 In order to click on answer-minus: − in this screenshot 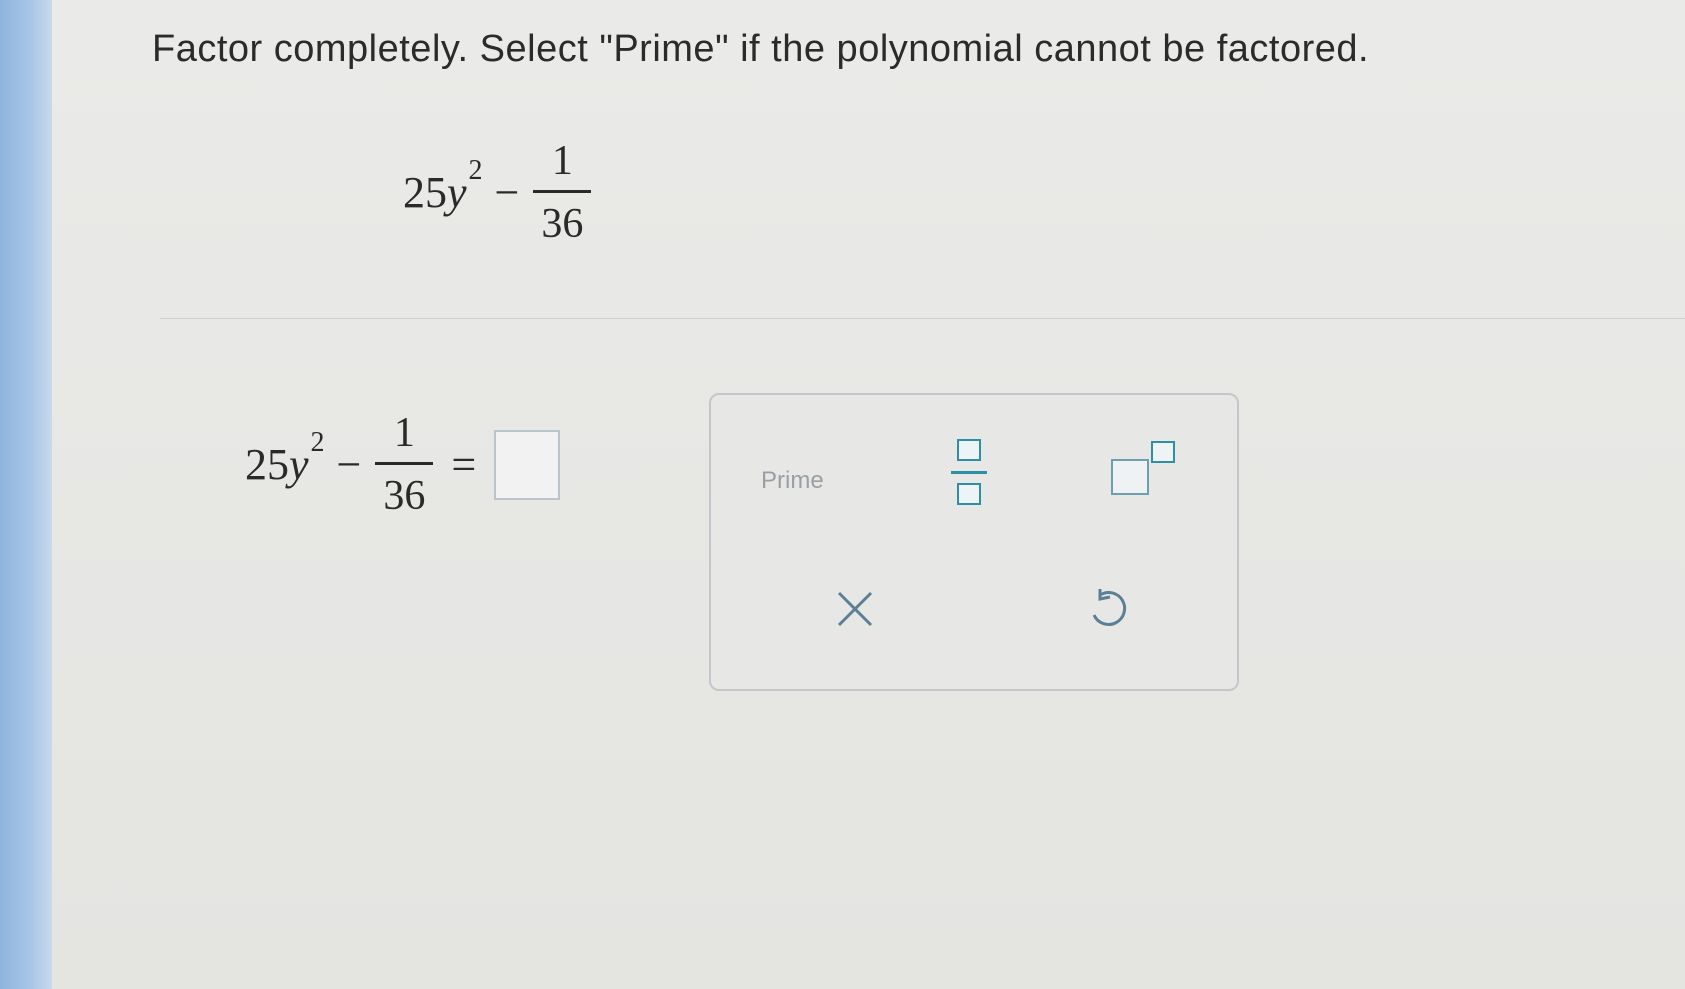, I will do `click(349, 464)`.